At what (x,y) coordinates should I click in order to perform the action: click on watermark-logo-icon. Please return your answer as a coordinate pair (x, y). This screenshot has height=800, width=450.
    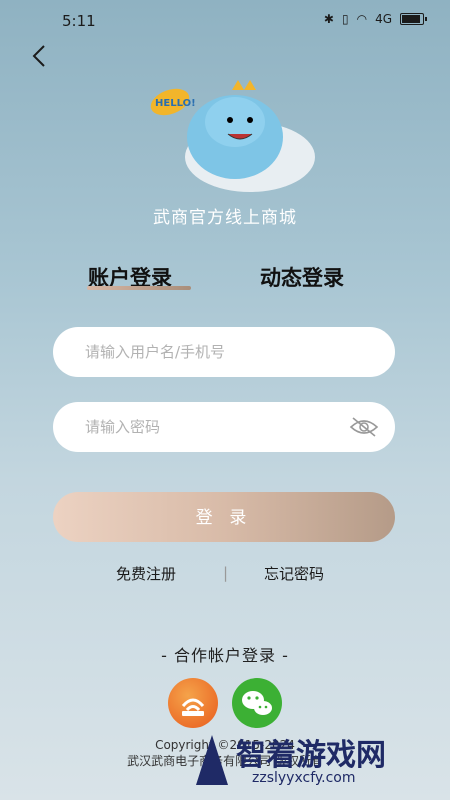
    Looking at the image, I should click on (212, 760).